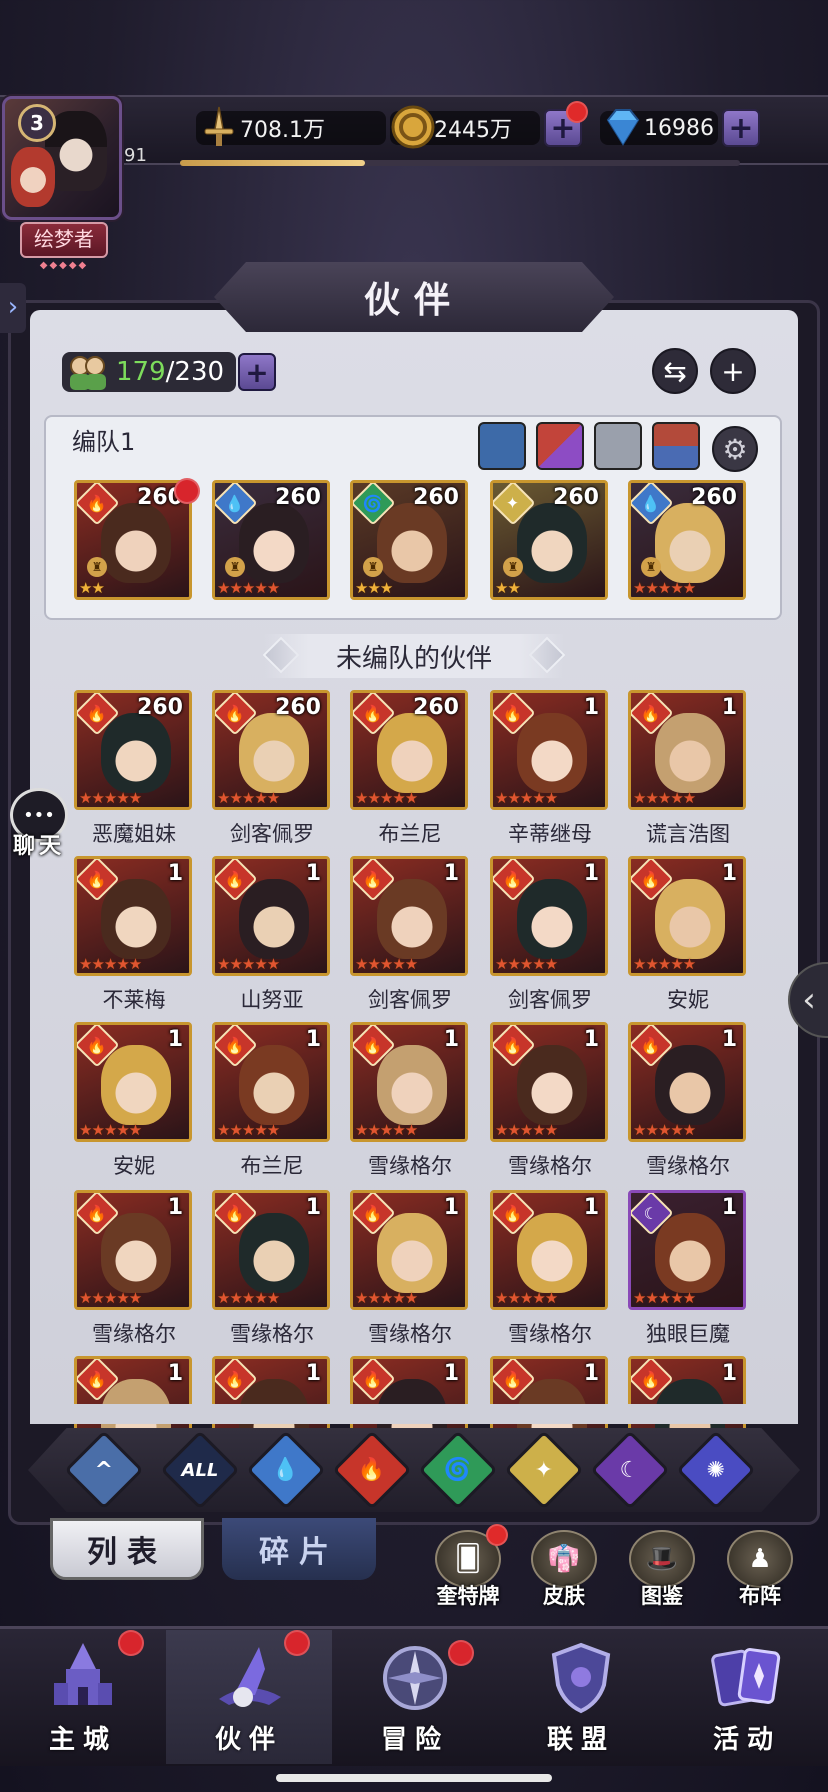 The width and height of the screenshot is (828, 1792). I want to click on hero-name: 恶魔姐妹, so click(134, 834).